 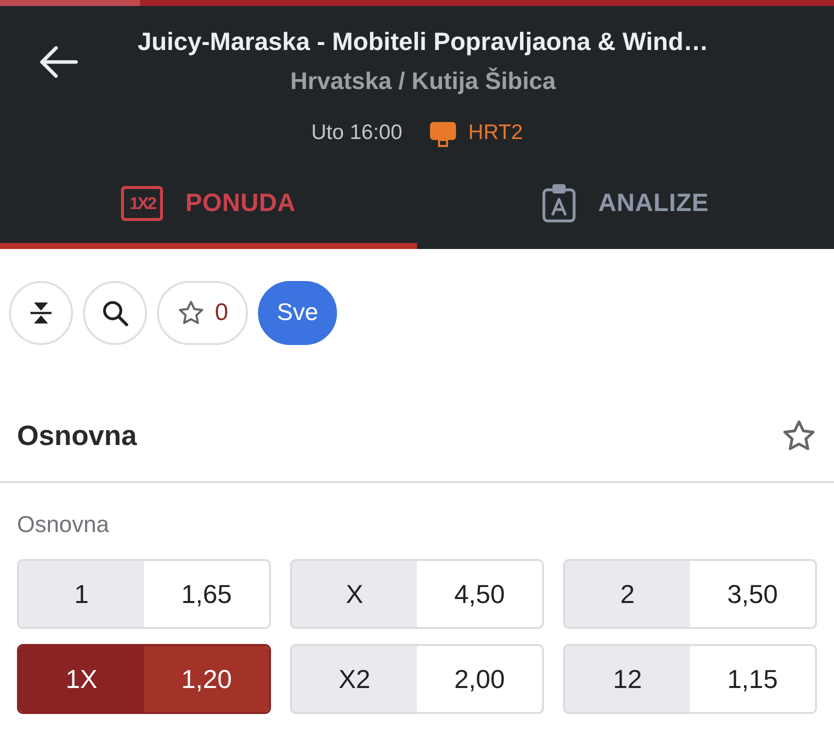 I want to click on favorites-button: 0, so click(x=202, y=313).